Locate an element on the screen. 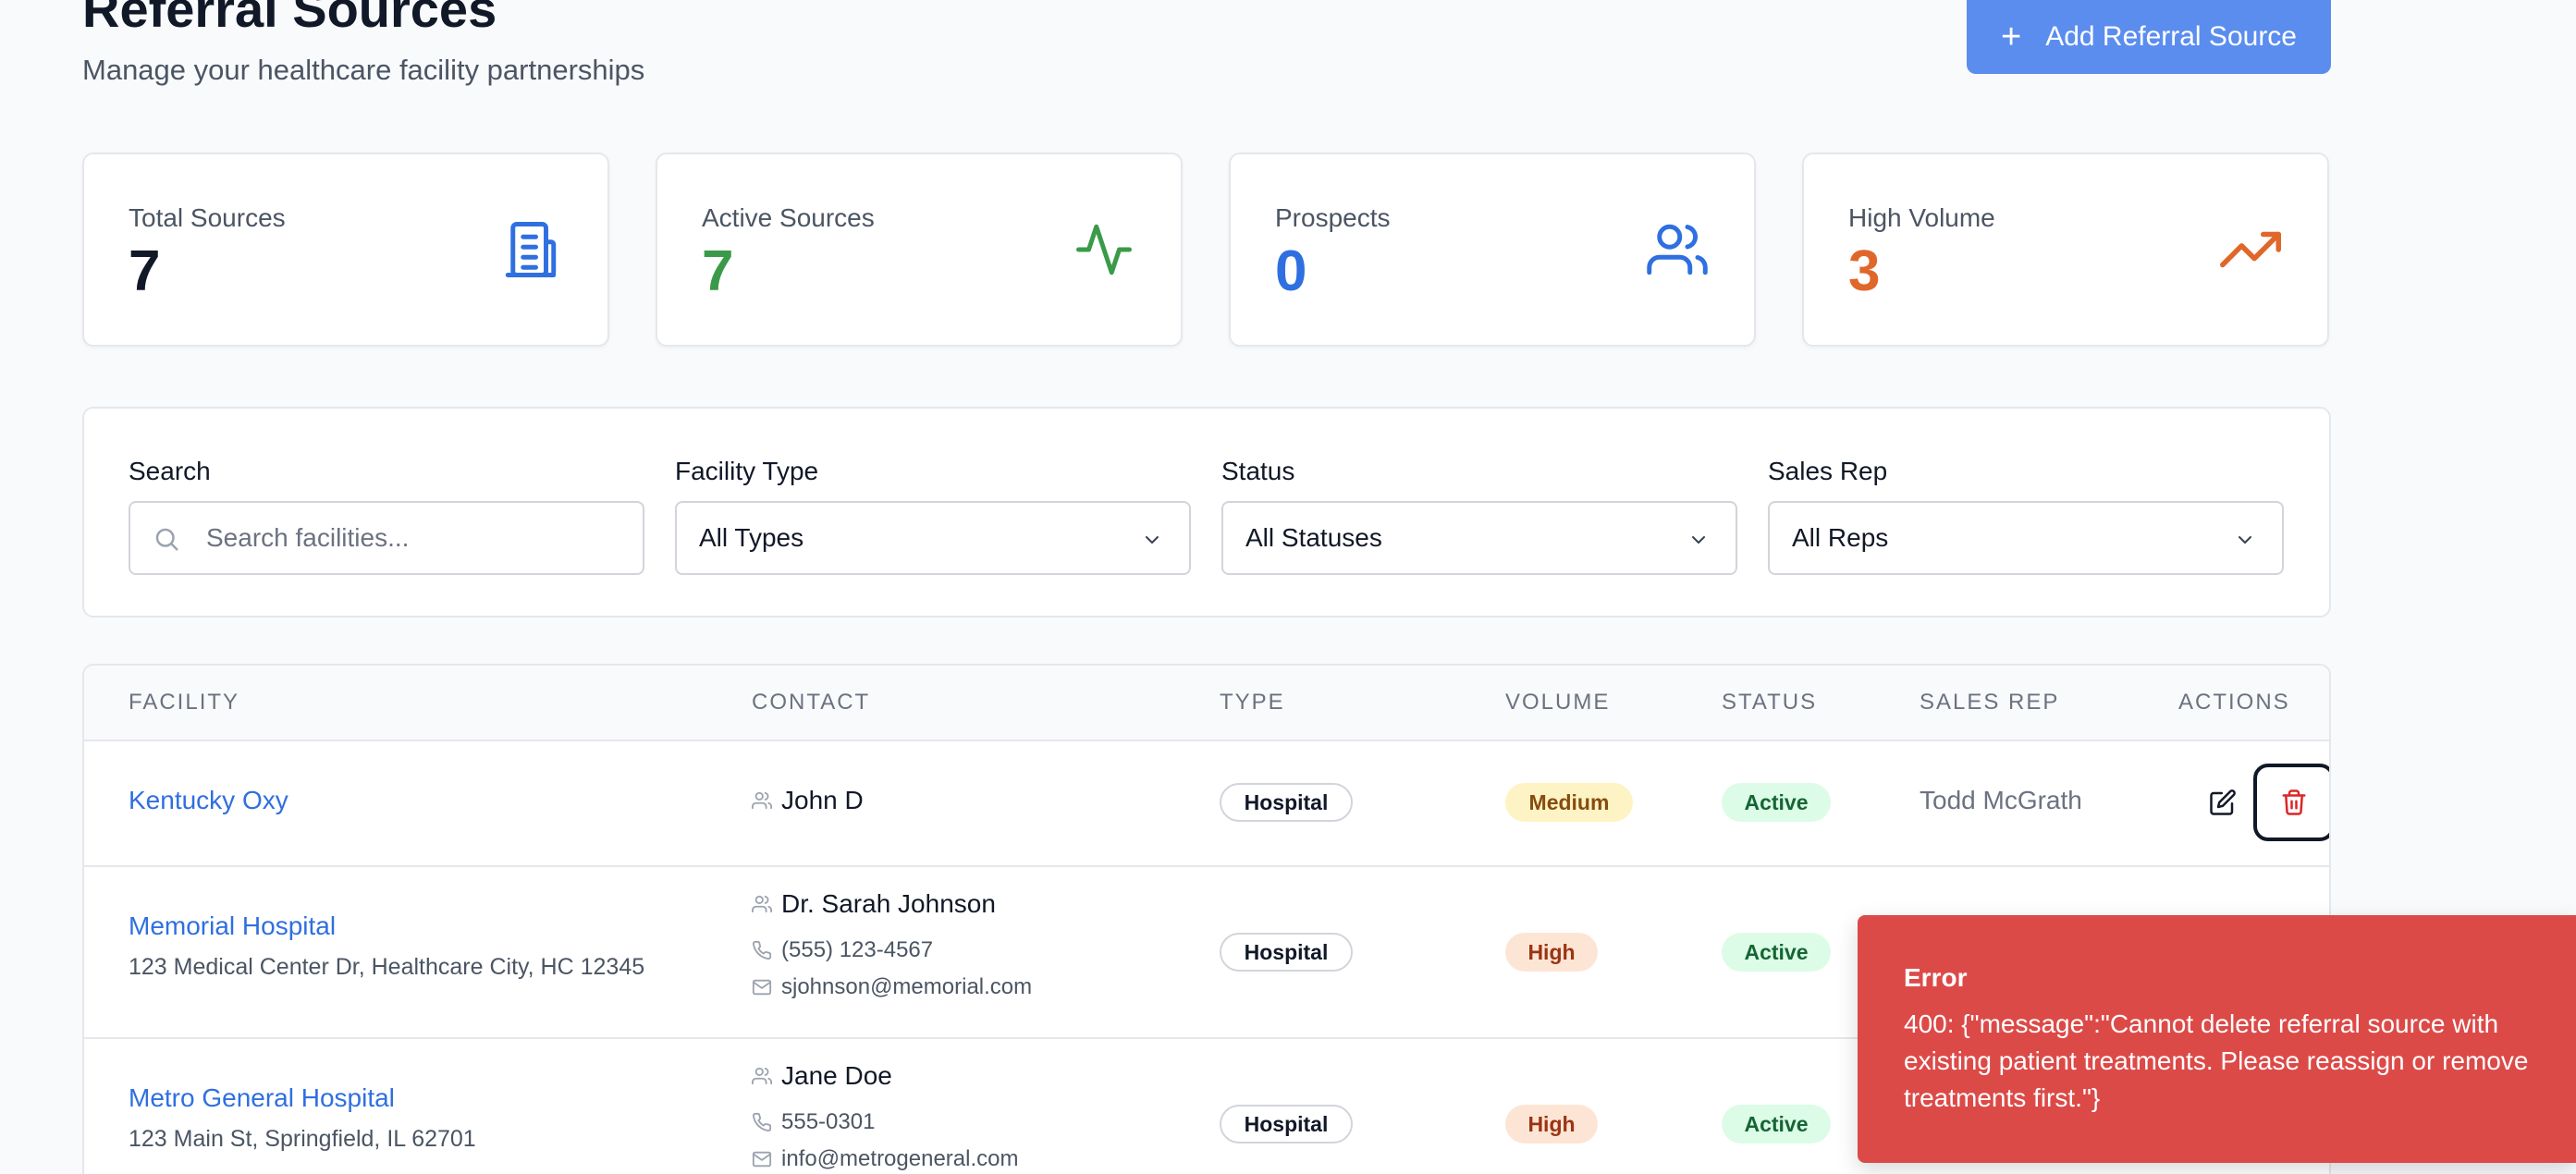 This screenshot has height=1174, width=2576. stat-label: Prospects is located at coordinates (1333, 217).